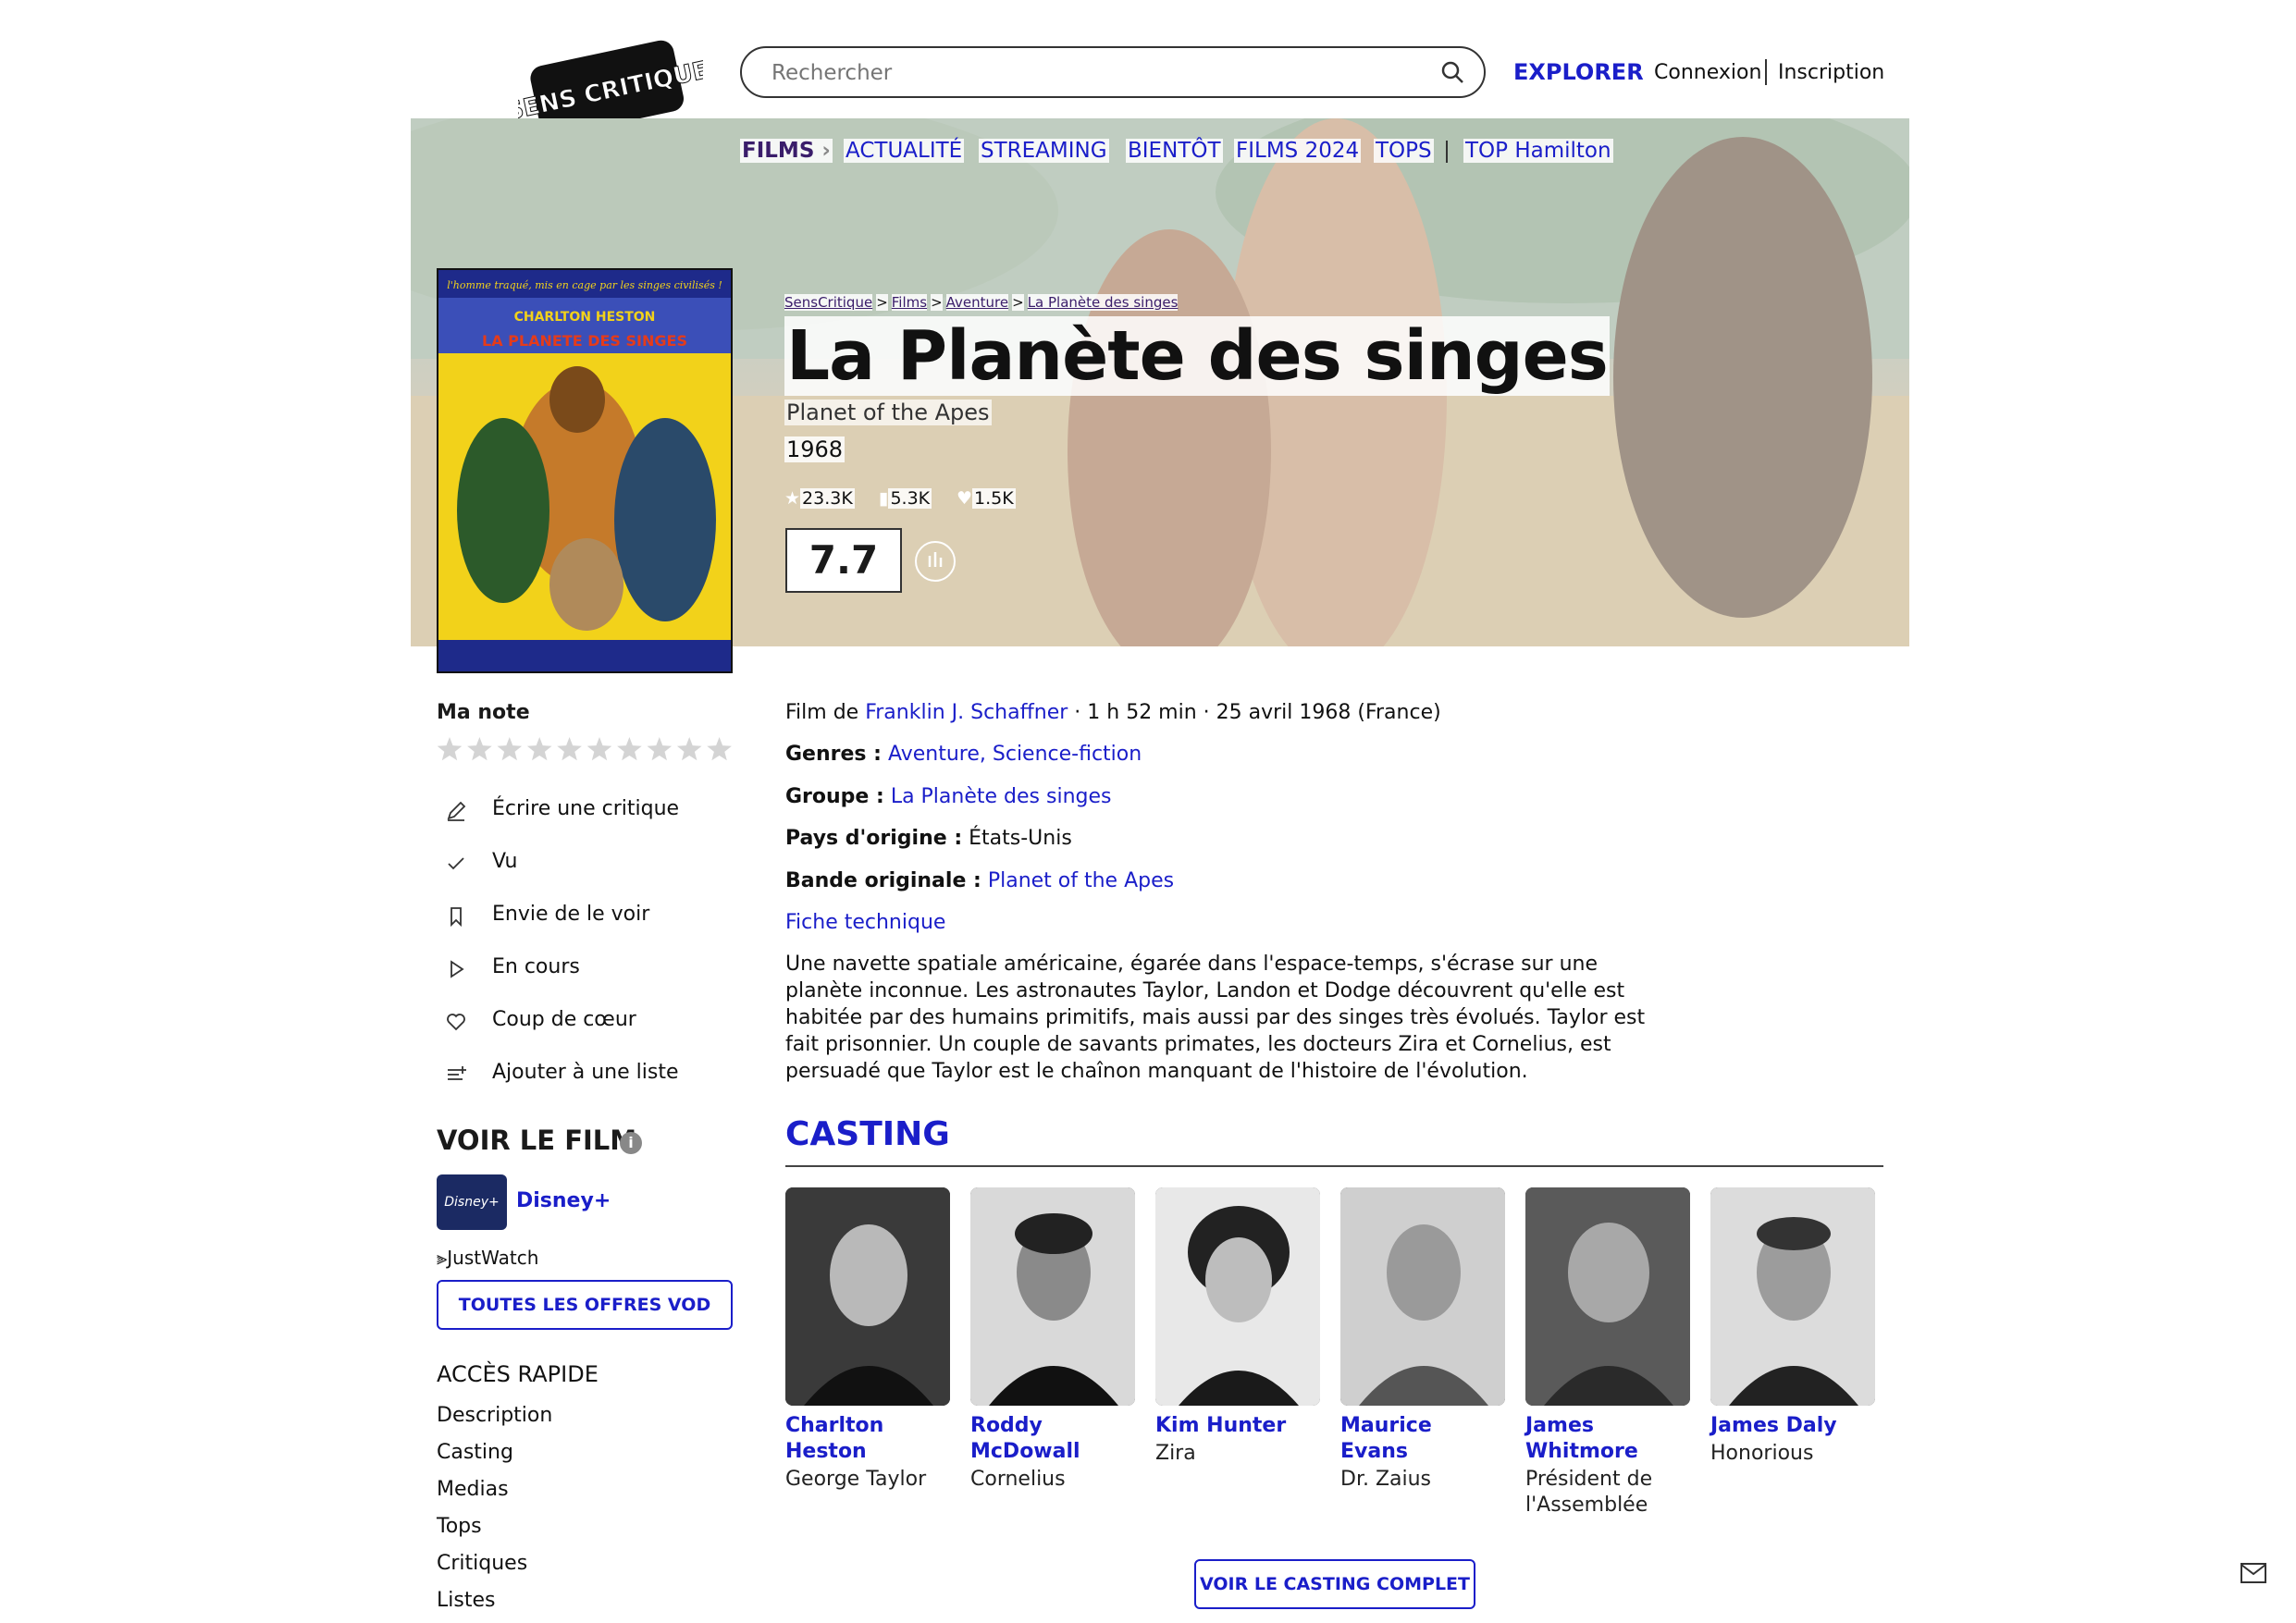 Image resolution: width=2296 pixels, height=1623 pixels. Describe the element at coordinates (483, 712) in the screenshot. I see `my-rating-label: Ma note` at that location.